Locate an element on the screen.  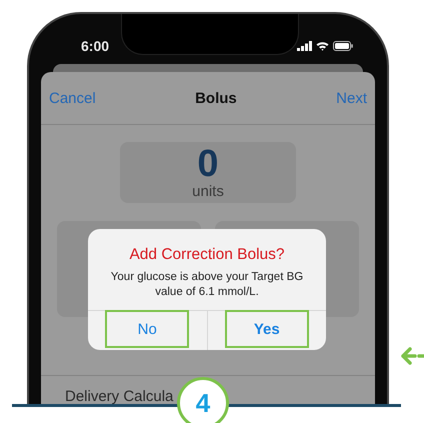
amount-unit: units is located at coordinates (208, 191).